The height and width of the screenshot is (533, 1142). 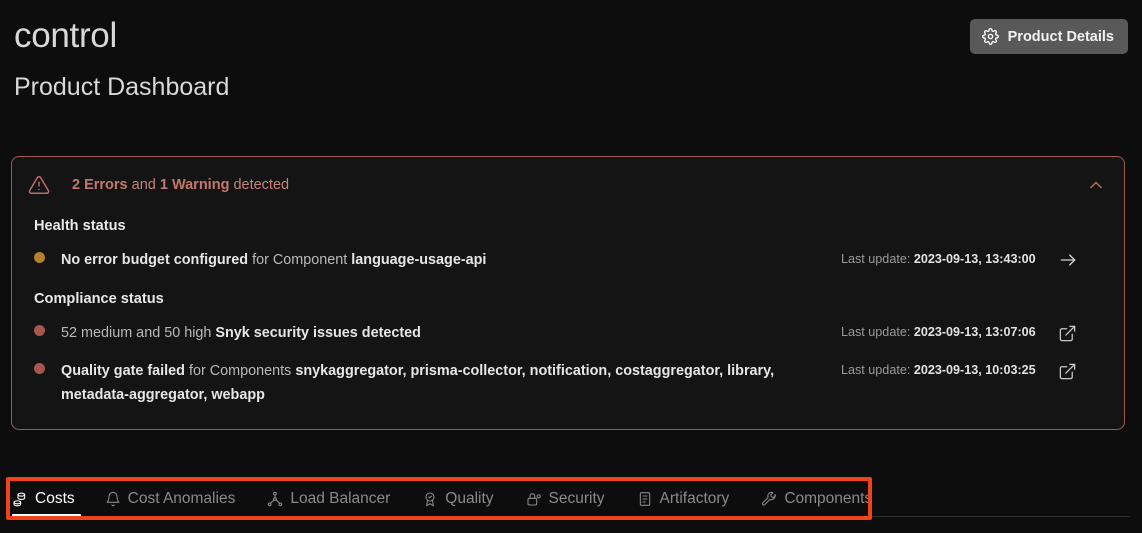 What do you see at coordinates (100, 185) in the screenshot?
I see `errors-count: 2 Errors` at bounding box center [100, 185].